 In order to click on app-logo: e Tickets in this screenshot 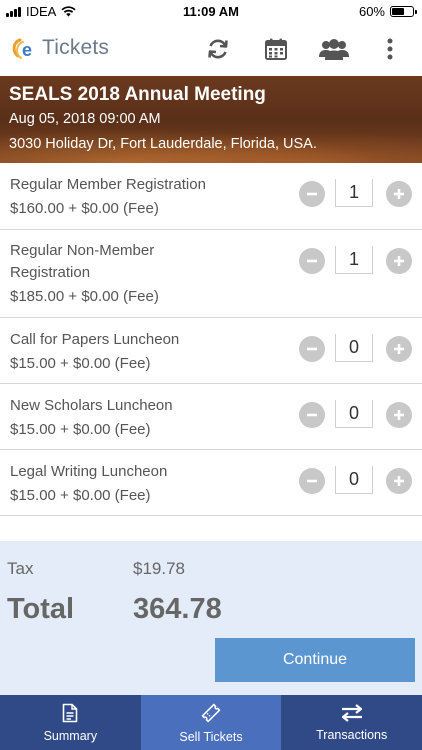, I will do `click(59, 48)`.